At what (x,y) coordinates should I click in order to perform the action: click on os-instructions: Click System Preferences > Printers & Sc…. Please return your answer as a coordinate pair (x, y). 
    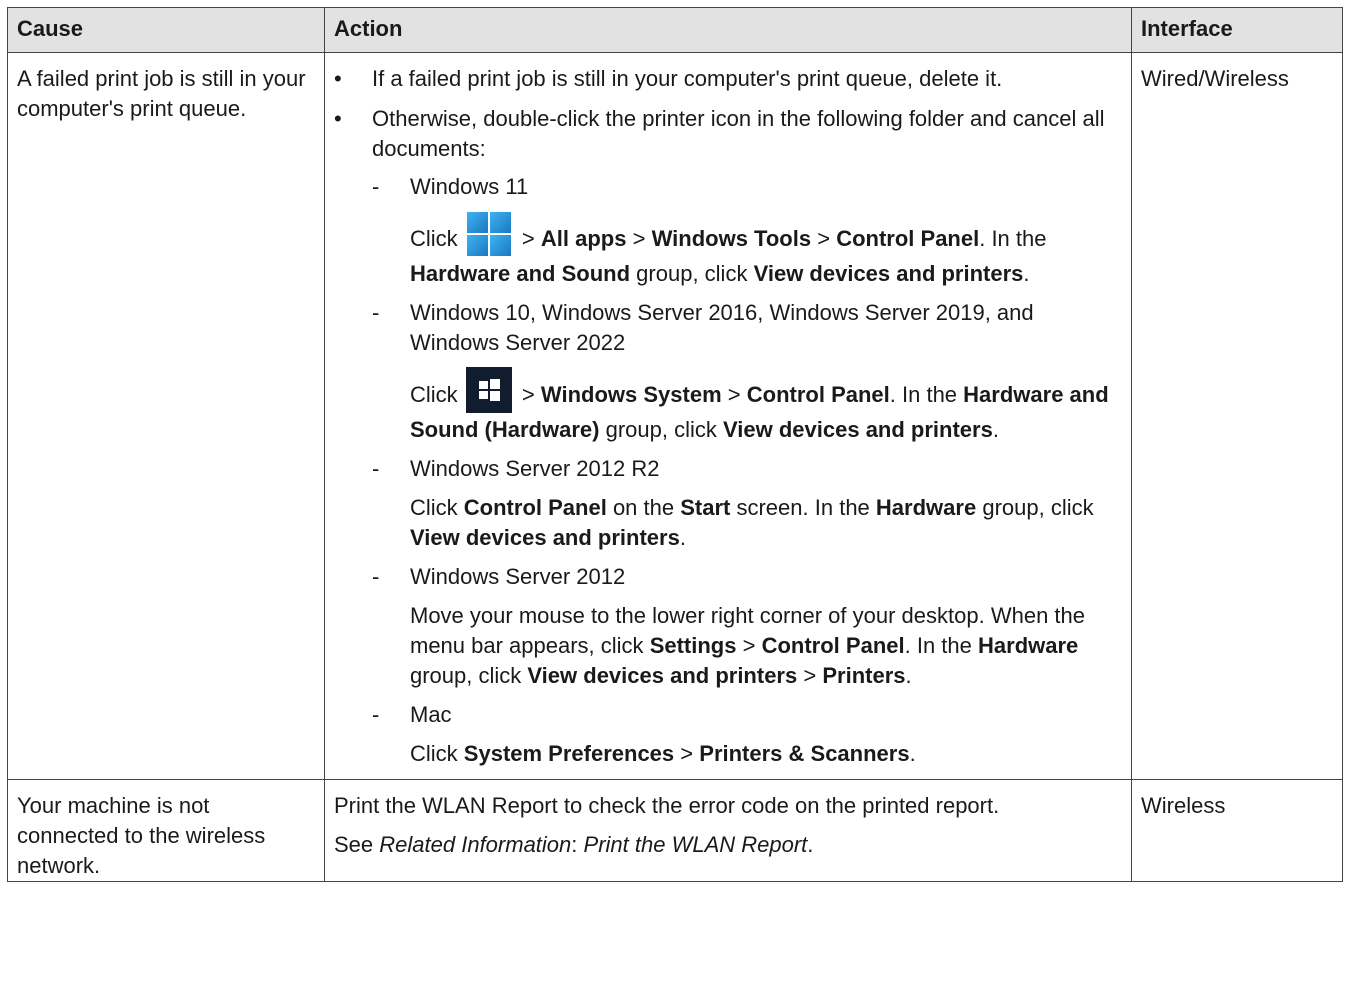
    Looking at the image, I should click on (663, 753).